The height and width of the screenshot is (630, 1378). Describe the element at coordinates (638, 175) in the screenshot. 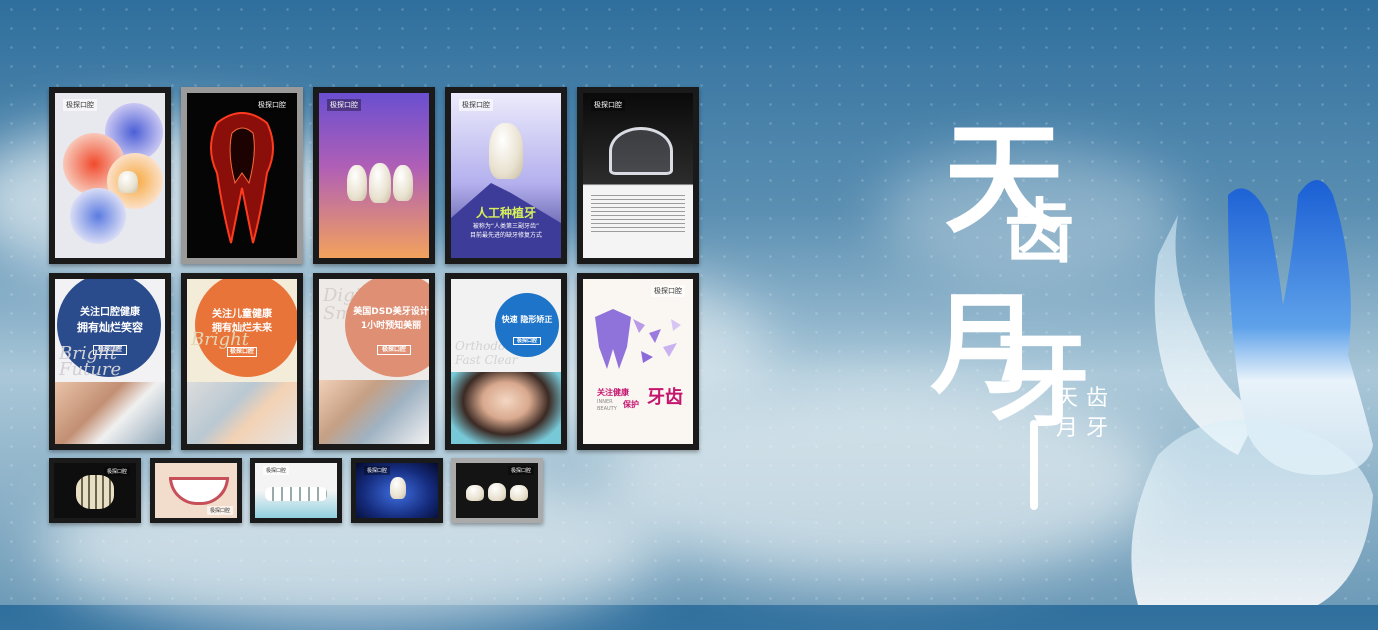

I see `poster-frame-5: 极探口腔` at that location.